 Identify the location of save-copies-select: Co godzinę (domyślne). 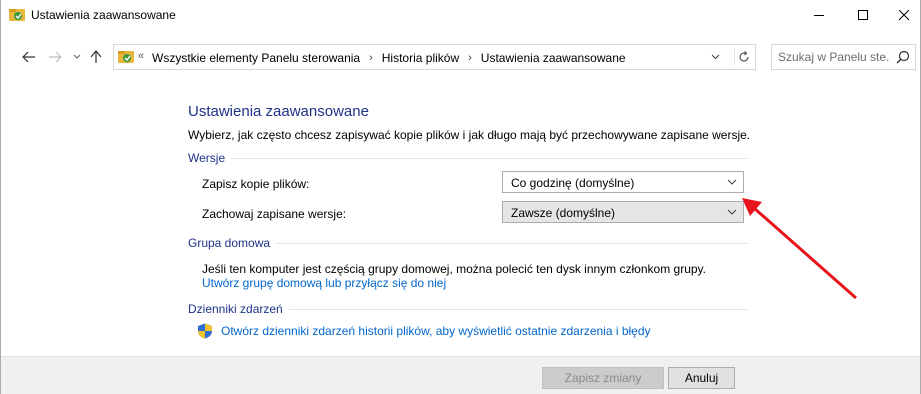
(623, 182).